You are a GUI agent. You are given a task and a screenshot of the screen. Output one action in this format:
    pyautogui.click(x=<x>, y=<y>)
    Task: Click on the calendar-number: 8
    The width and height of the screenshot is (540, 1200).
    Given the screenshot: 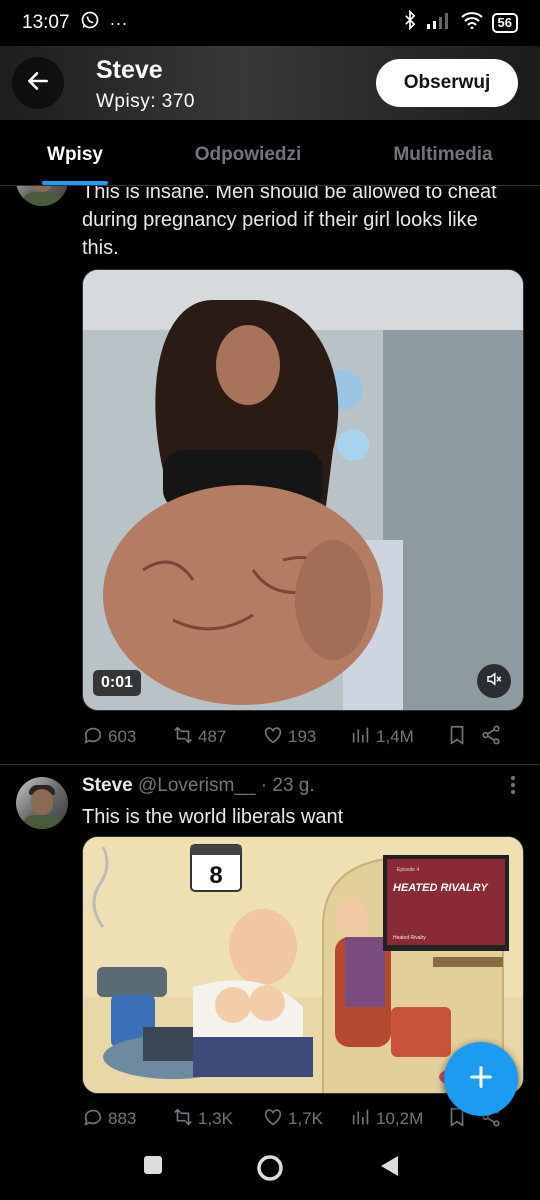 What is the action you would take?
    pyautogui.click(x=215, y=875)
    